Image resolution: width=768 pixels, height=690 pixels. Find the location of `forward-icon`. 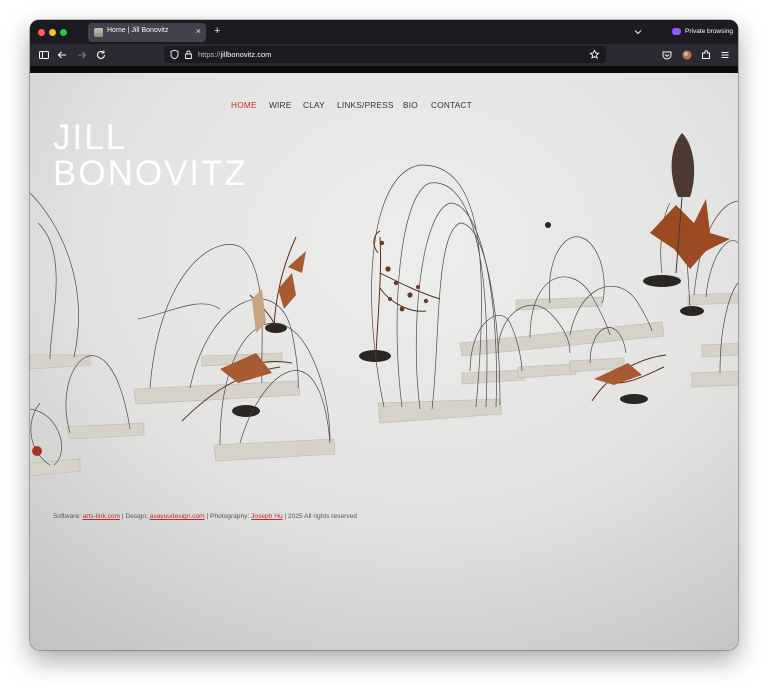

forward-icon is located at coordinates (82, 55).